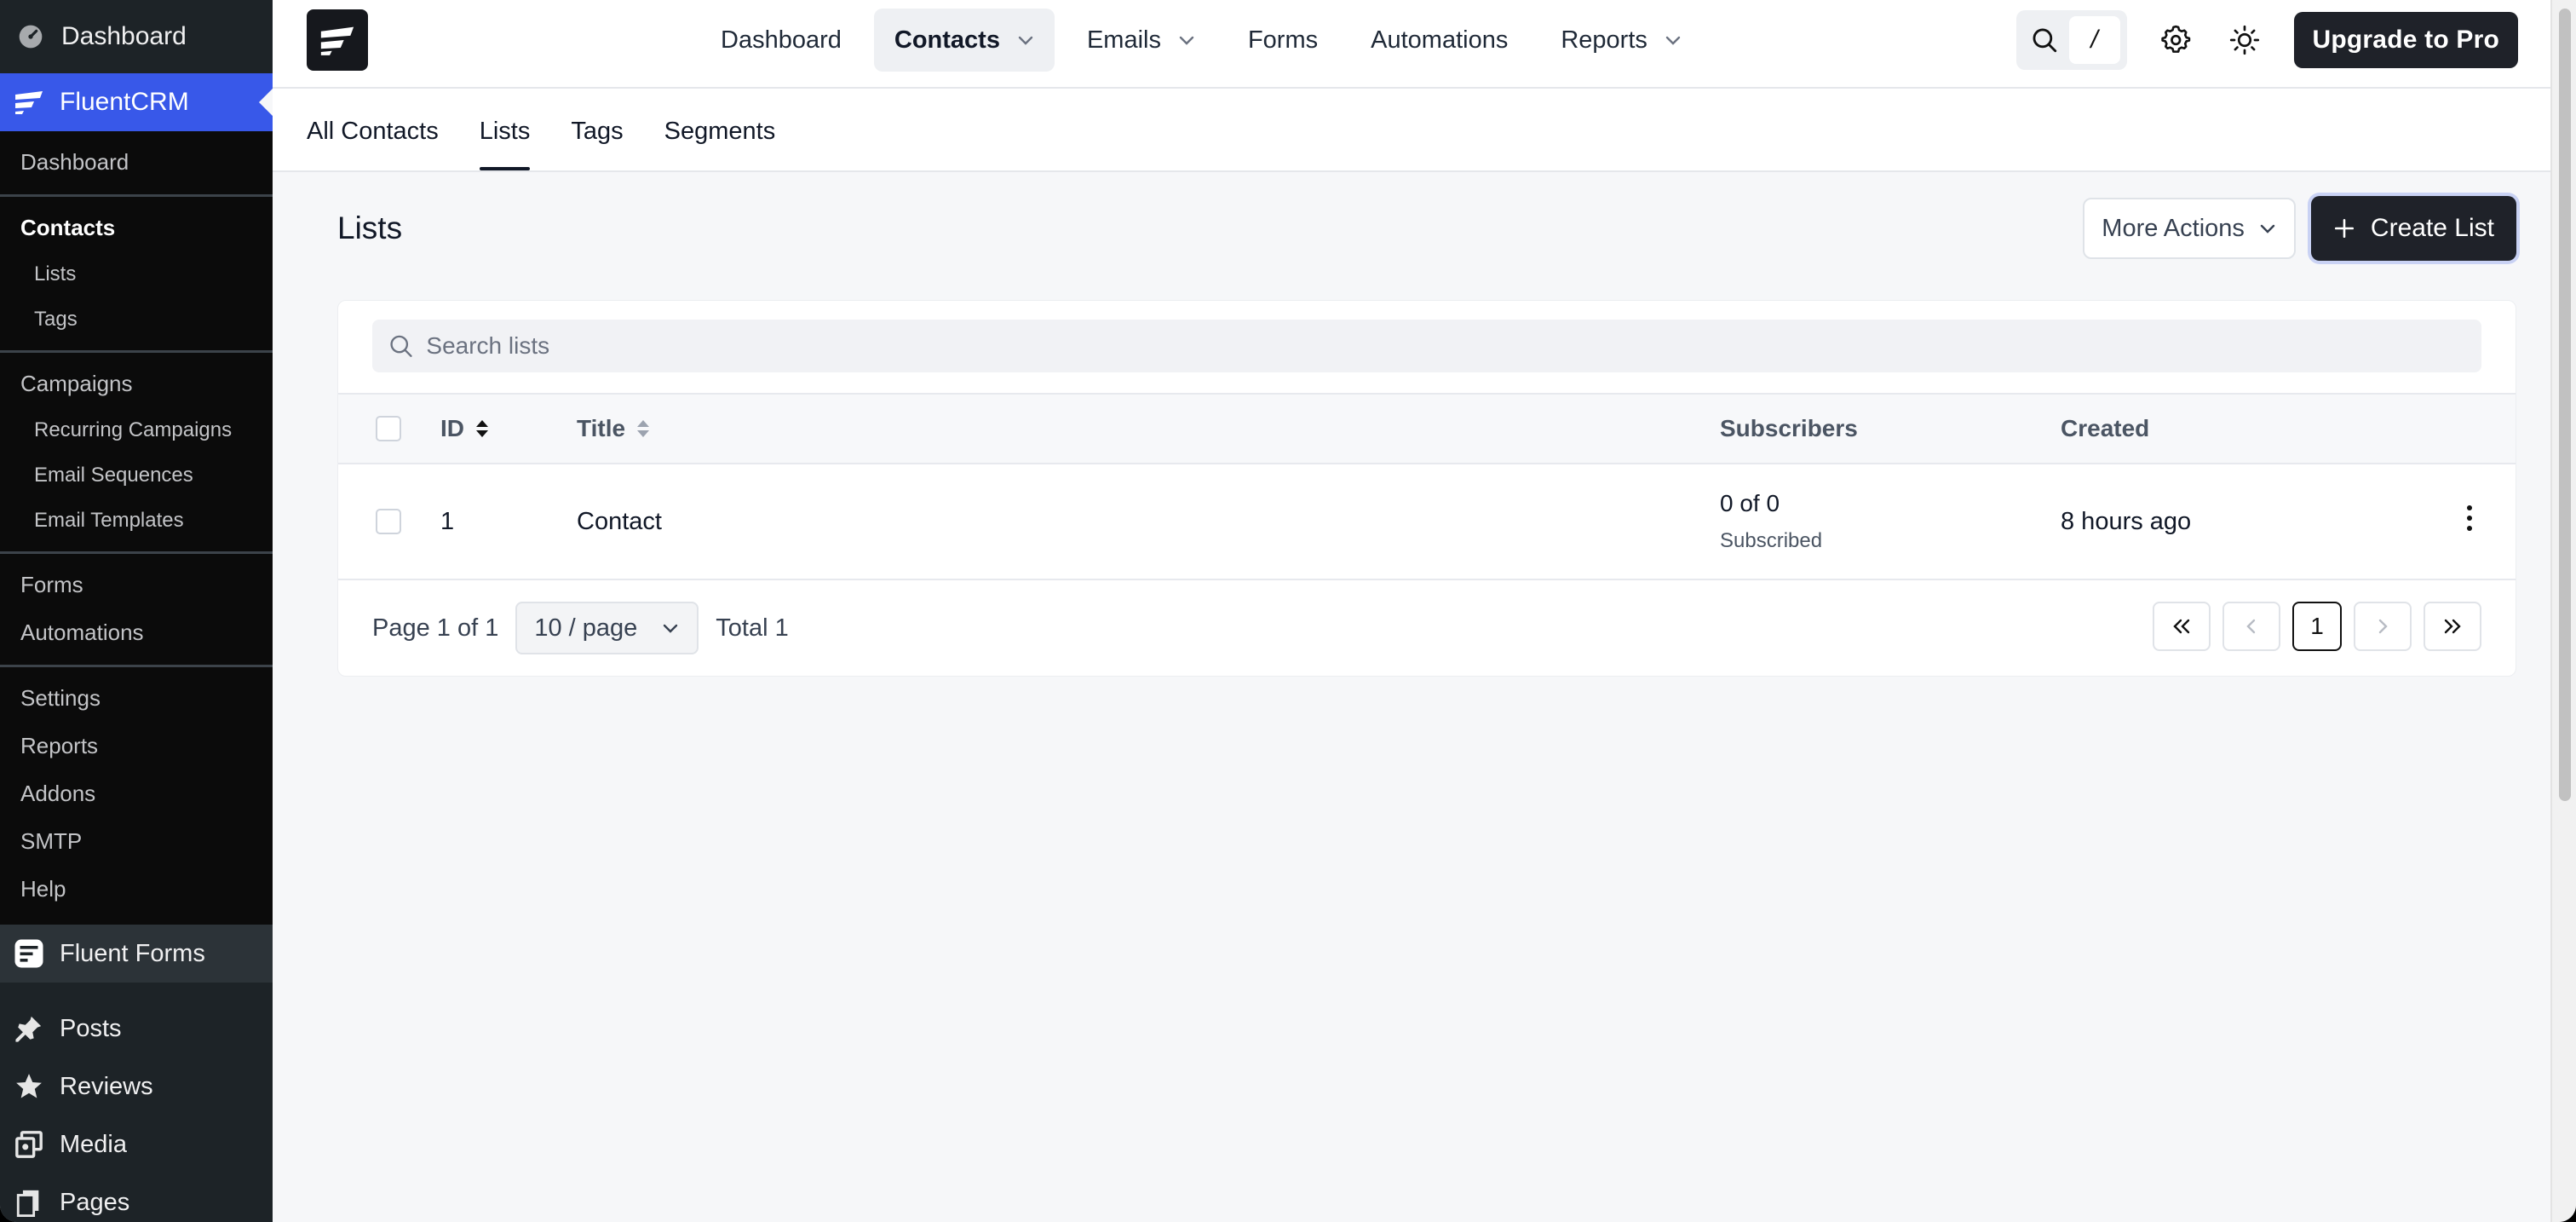 This screenshot has height=1222, width=2576. I want to click on global-search-button: /, so click(2071, 40).